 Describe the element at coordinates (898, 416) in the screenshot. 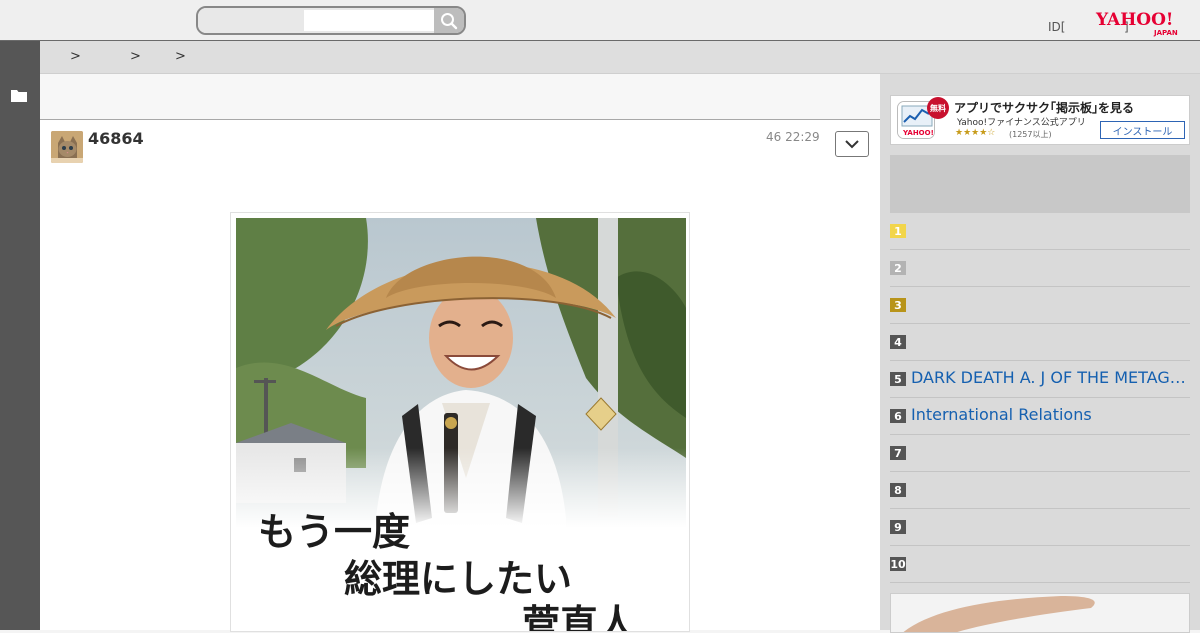

I see `rank-number: 6` at that location.